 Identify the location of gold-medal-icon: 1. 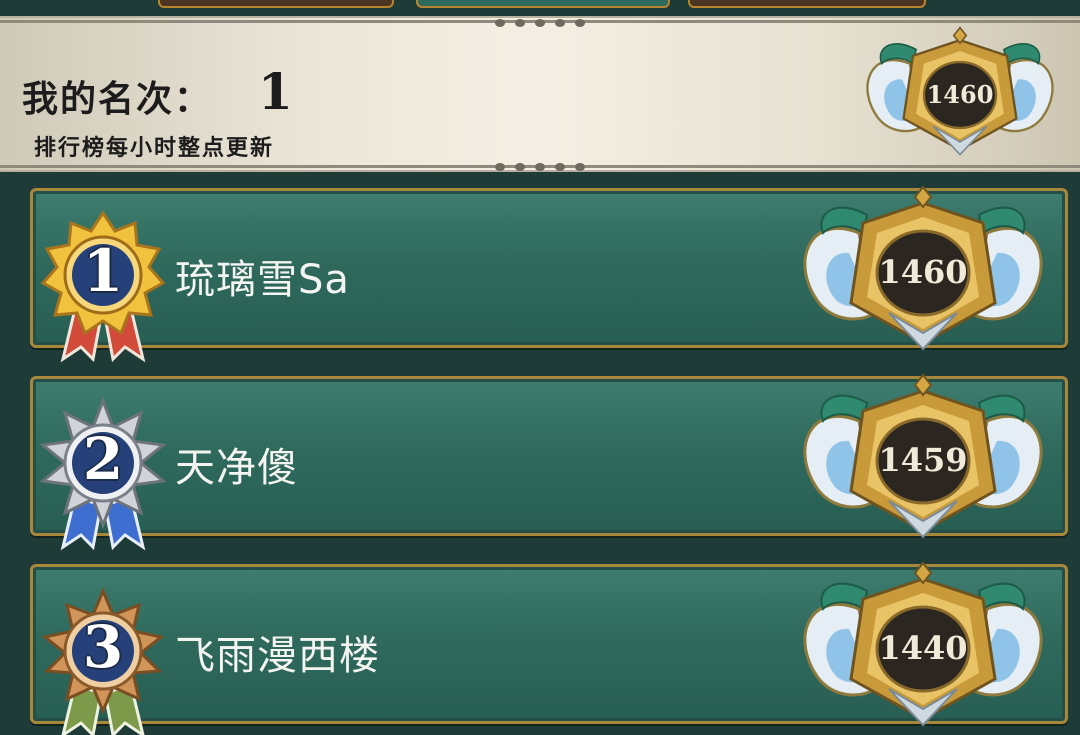
(103, 286).